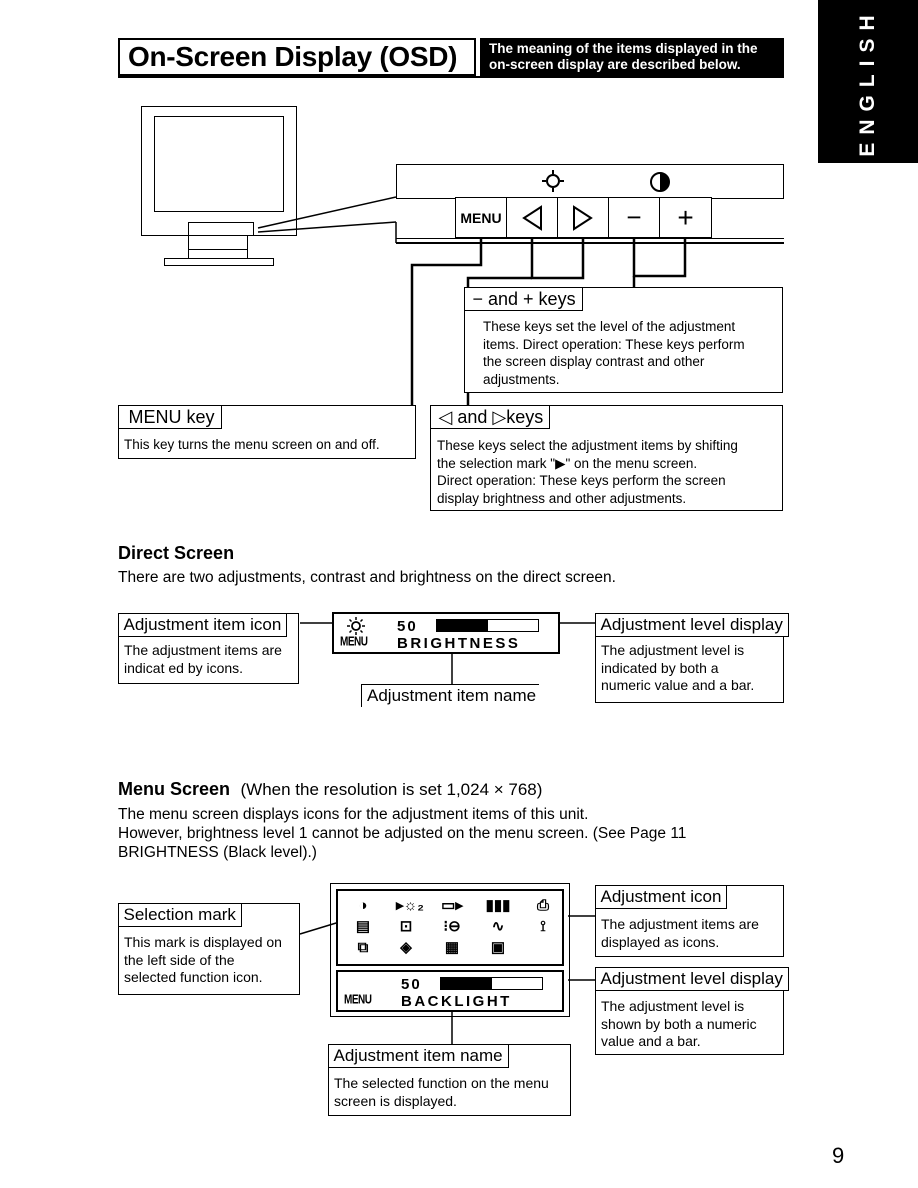 The image size is (918, 1188). What do you see at coordinates (450, 991) in the screenshot?
I see `menu-level-panel: 50 MENU BACKLIGHT` at bounding box center [450, 991].